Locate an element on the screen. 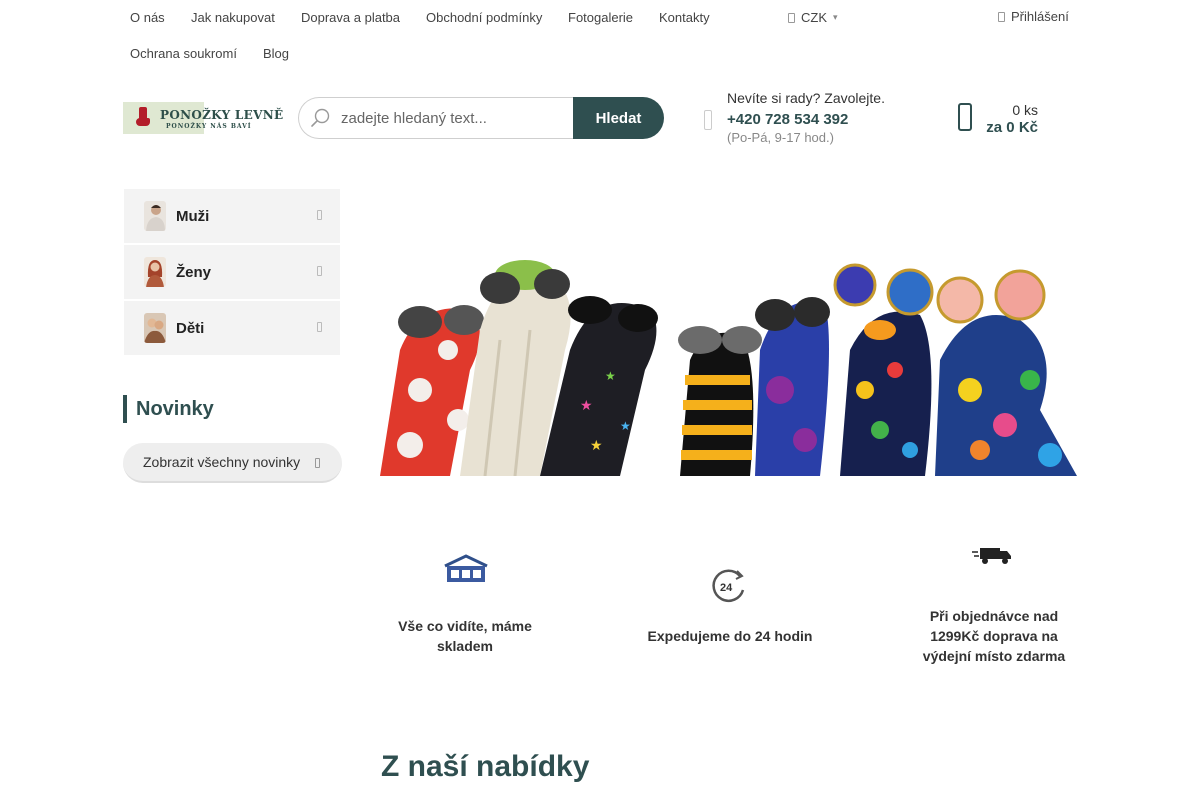 The width and height of the screenshot is (1200, 800). benefit-stock: Vše co vidíte, máme skladem is located at coordinates (465, 636).